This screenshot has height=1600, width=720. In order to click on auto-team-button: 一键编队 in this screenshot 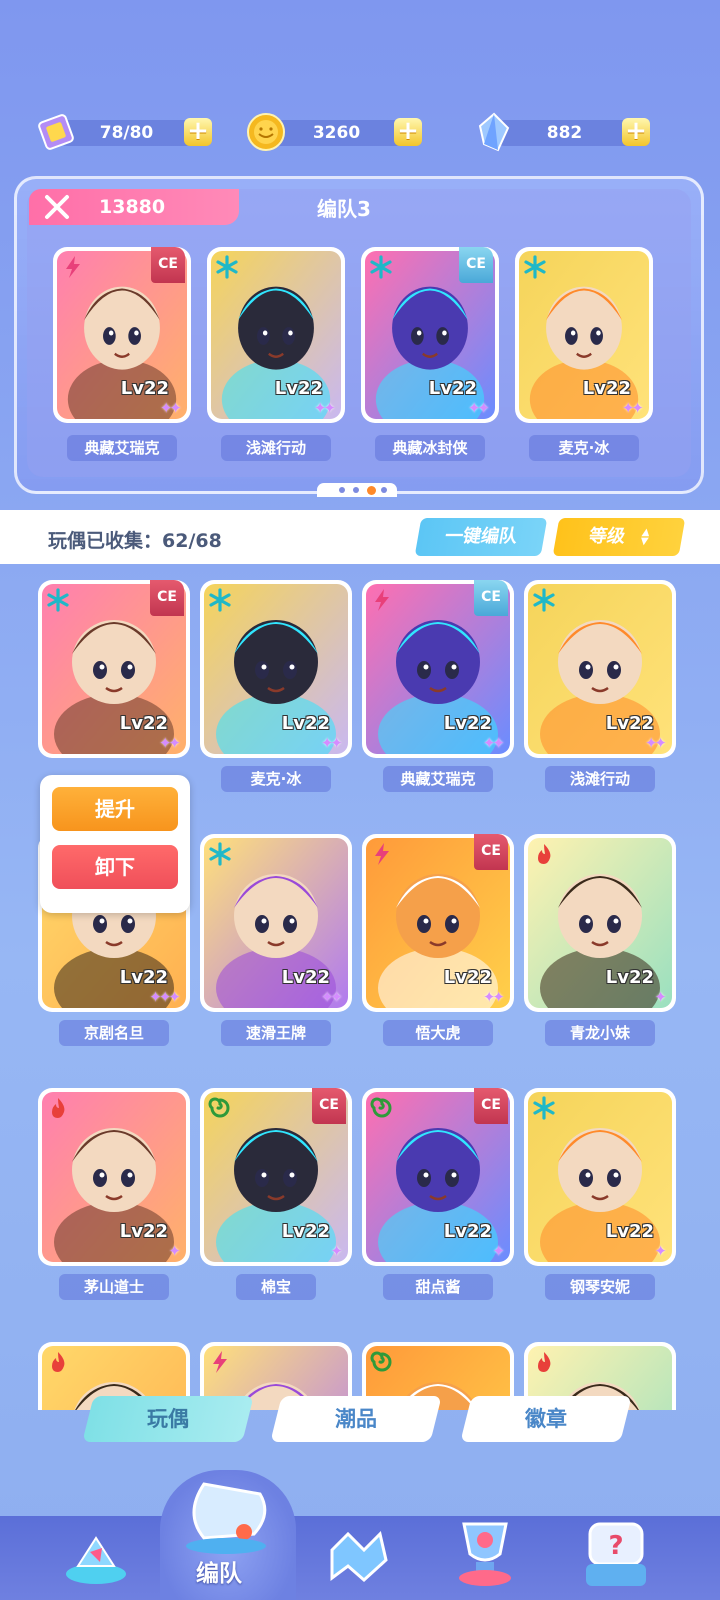, I will do `click(481, 537)`.